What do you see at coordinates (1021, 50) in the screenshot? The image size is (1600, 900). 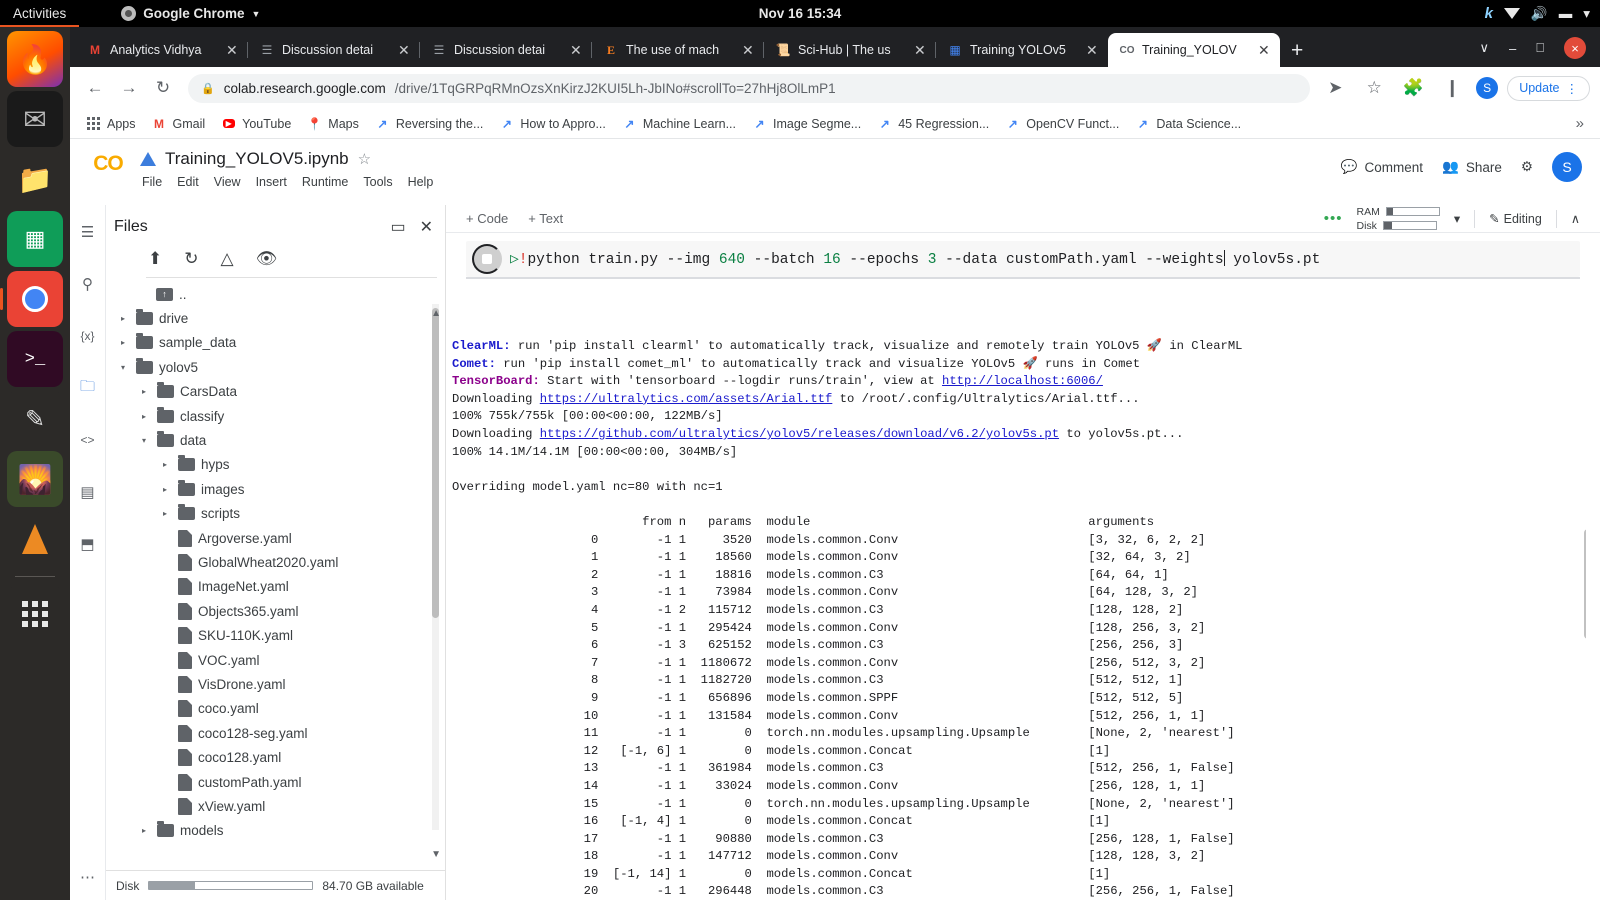 I see `browser-tab: ▦ Training YOLOv5 ✕` at bounding box center [1021, 50].